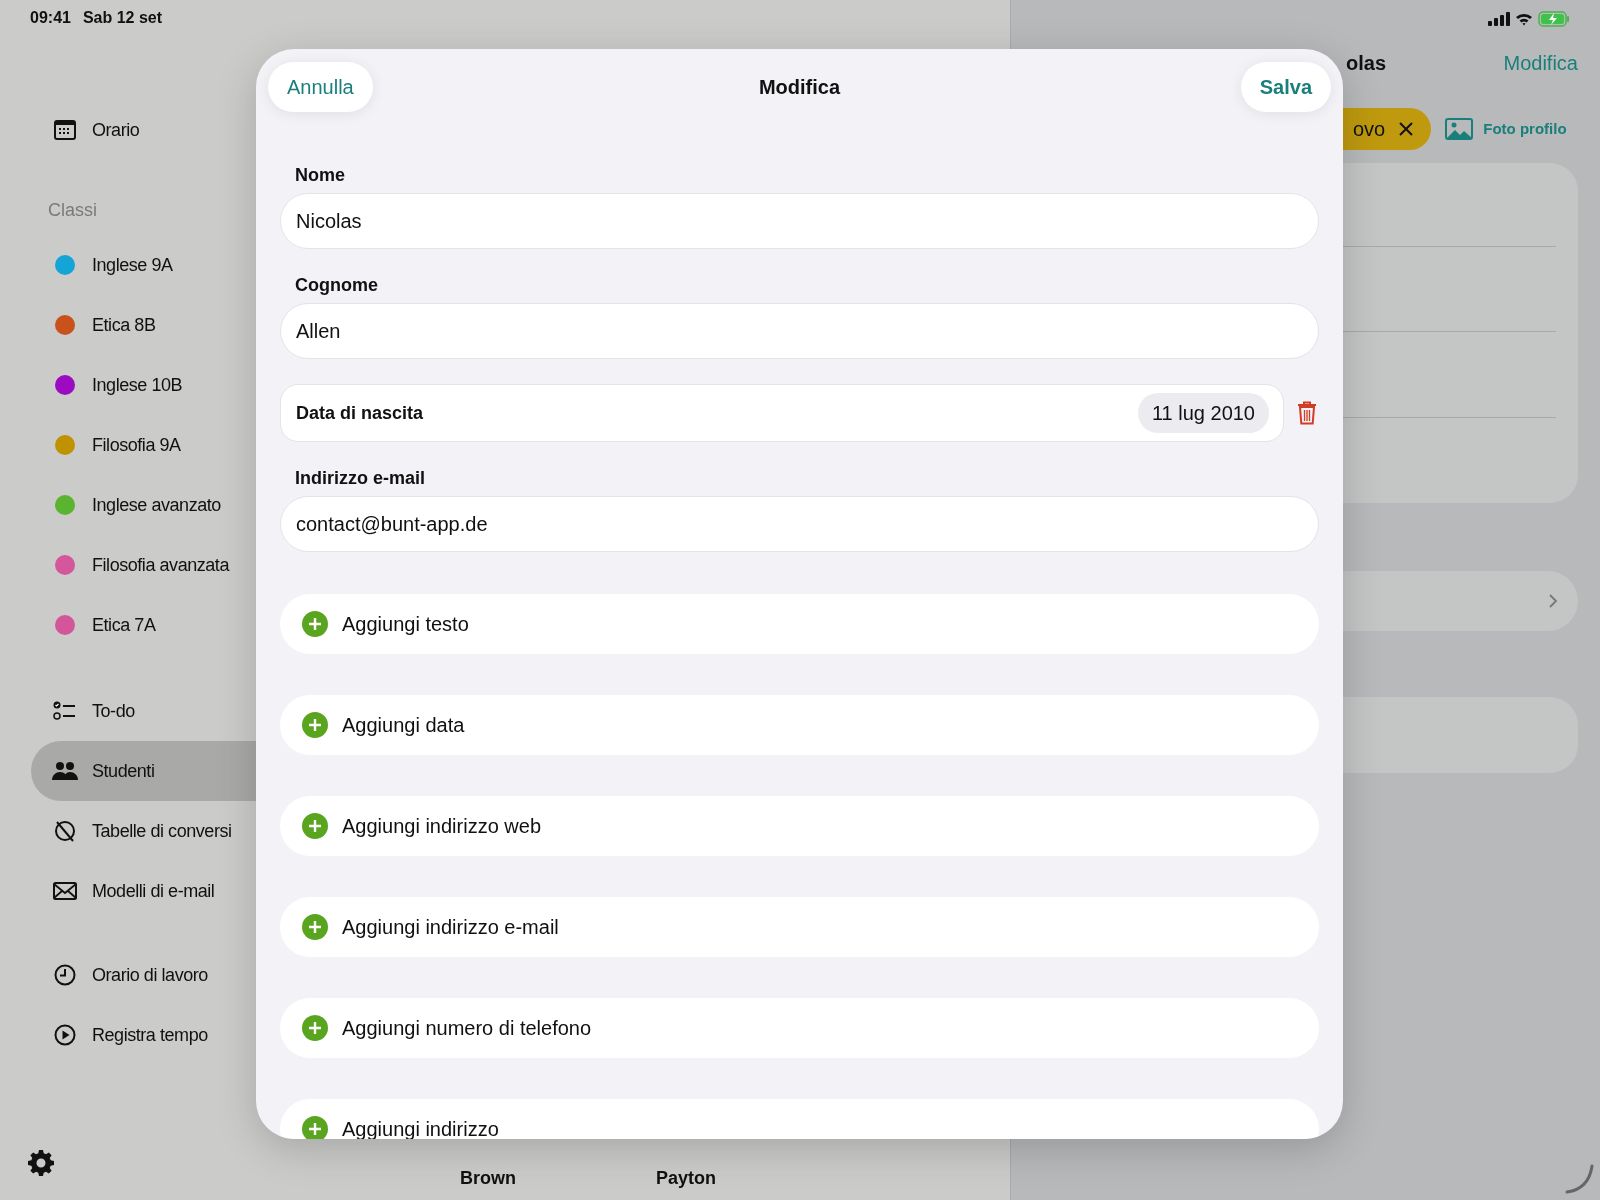  What do you see at coordinates (143, 130) in the screenshot?
I see `sidebar-item: Orario` at bounding box center [143, 130].